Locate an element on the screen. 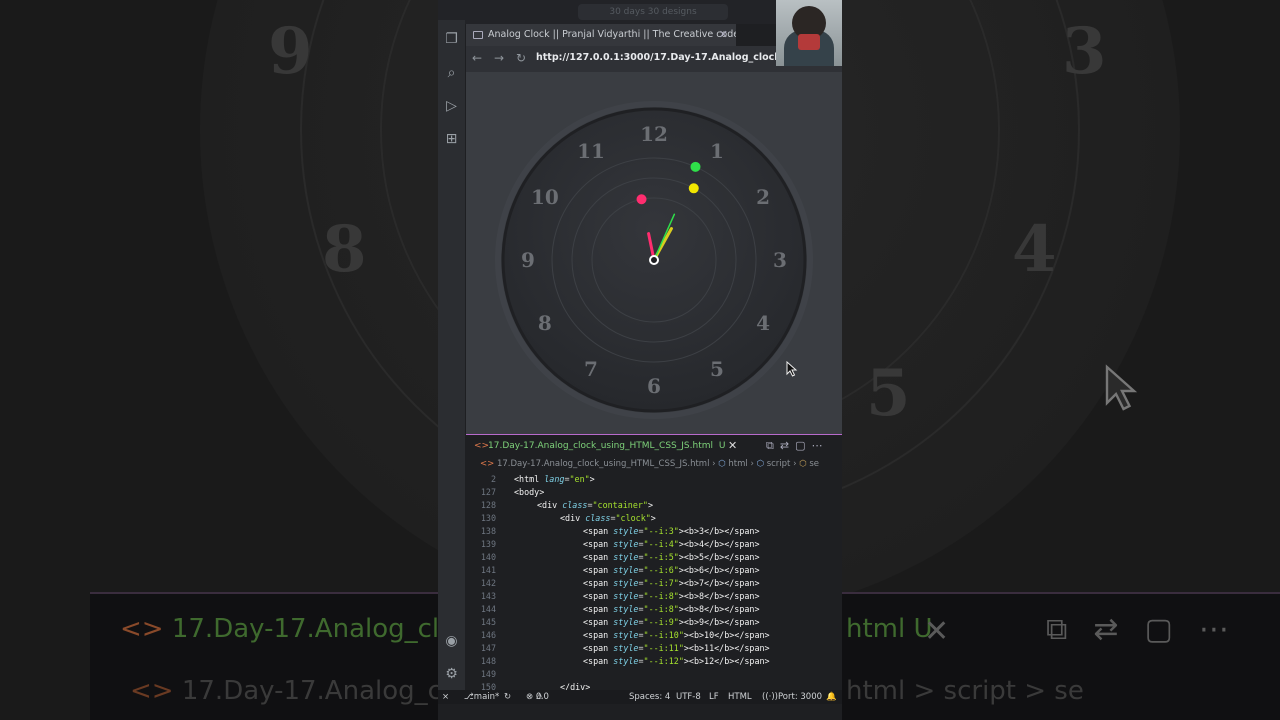 The width and height of the screenshot is (1280, 720). remote-icon: ⨯ is located at coordinates (445, 697).